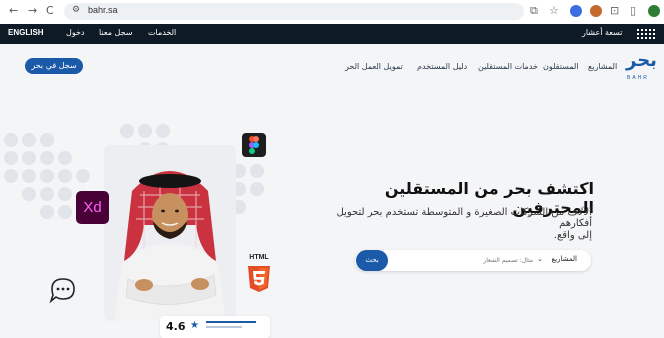  What do you see at coordinates (442, 66) in the screenshot?
I see `nav-link-user-guide: دليل المستخدم` at bounding box center [442, 66].